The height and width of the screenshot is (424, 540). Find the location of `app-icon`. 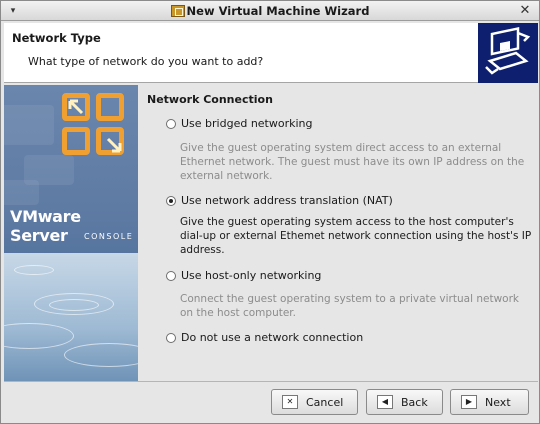

app-icon is located at coordinates (177, 11).